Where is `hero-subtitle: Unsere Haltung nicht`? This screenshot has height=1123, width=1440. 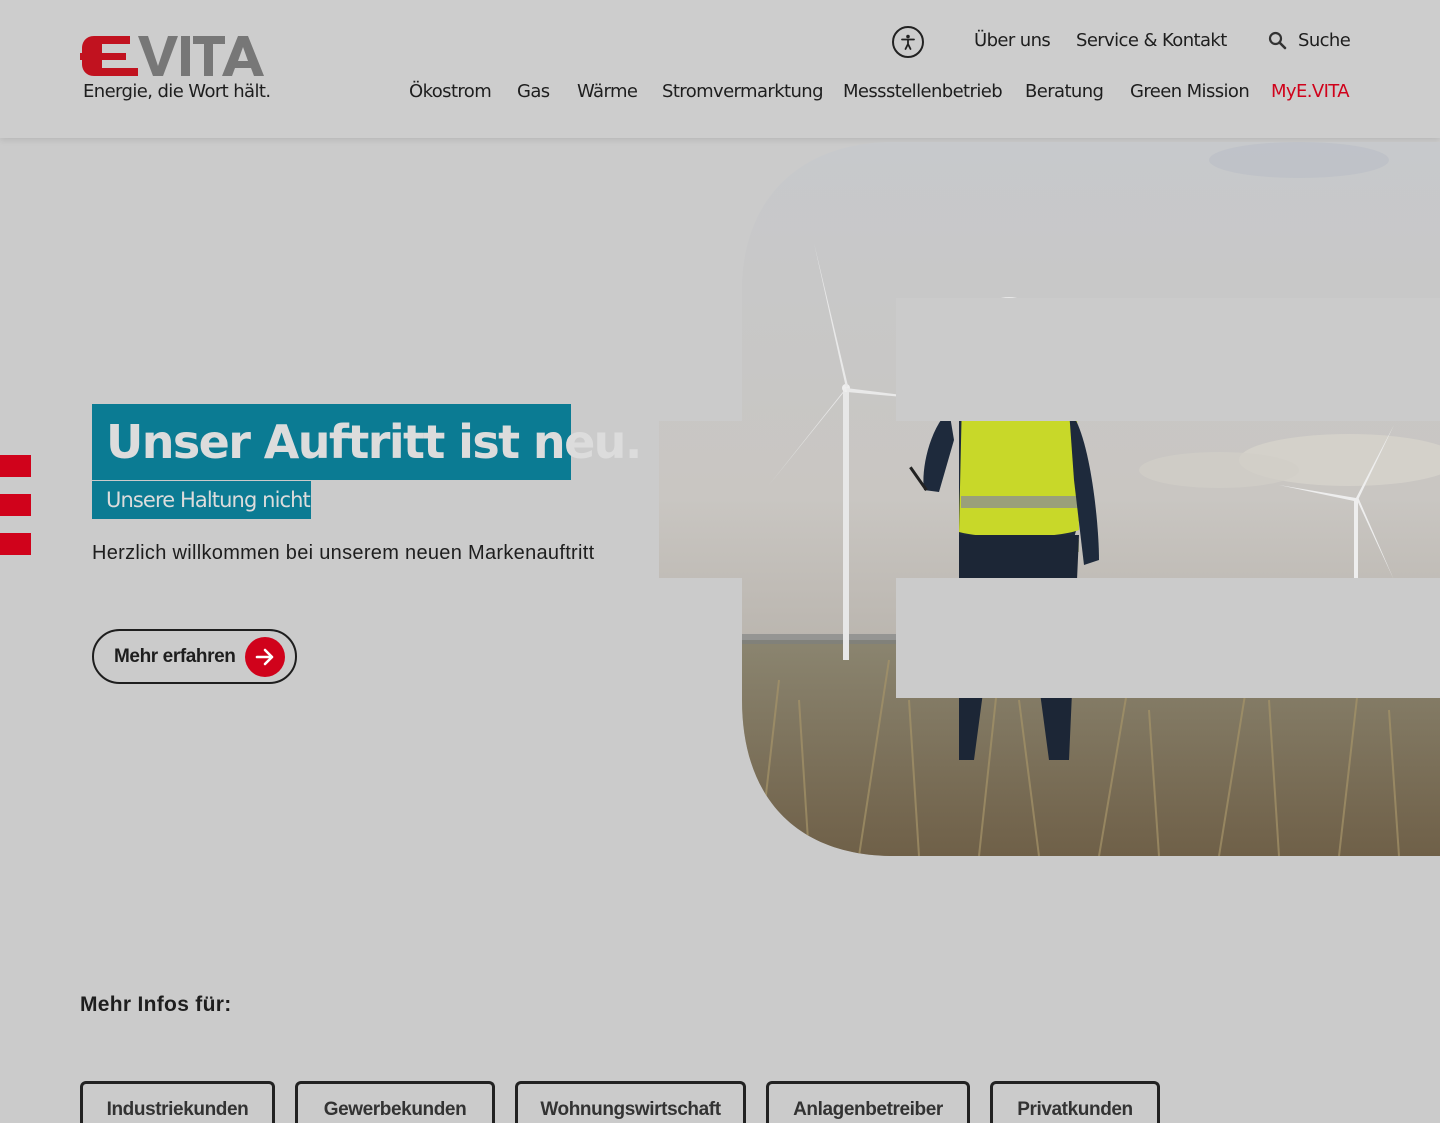
hero-subtitle: Unsere Haltung nicht is located at coordinates (201, 500).